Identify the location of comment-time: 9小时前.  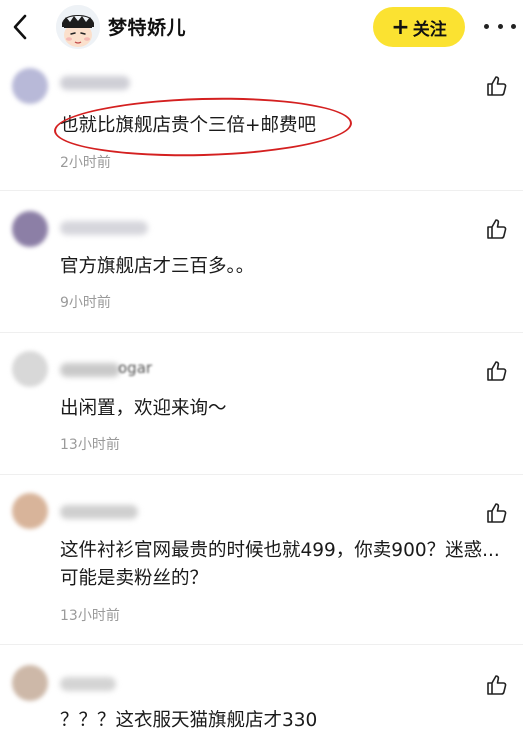
(85, 303).